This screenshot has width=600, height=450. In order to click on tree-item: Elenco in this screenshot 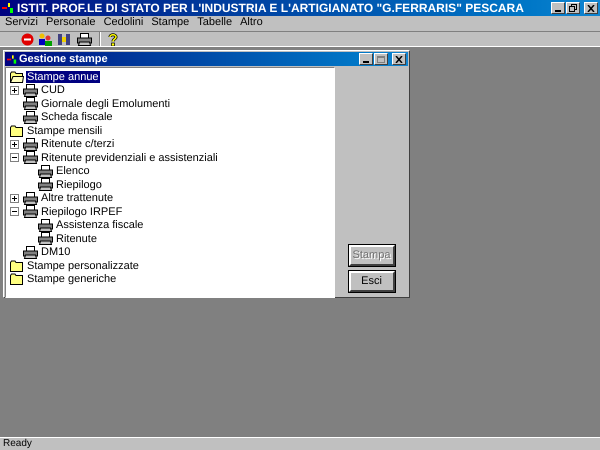, I will do `click(73, 171)`.